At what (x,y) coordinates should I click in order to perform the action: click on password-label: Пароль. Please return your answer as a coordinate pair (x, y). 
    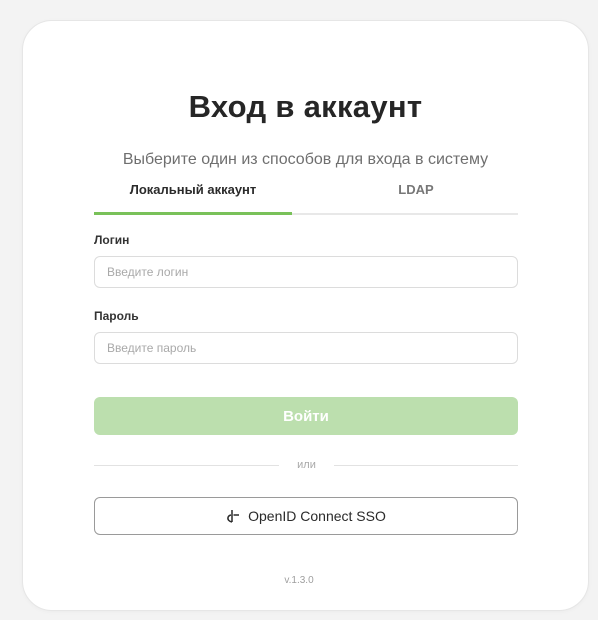
    Looking at the image, I should click on (116, 316).